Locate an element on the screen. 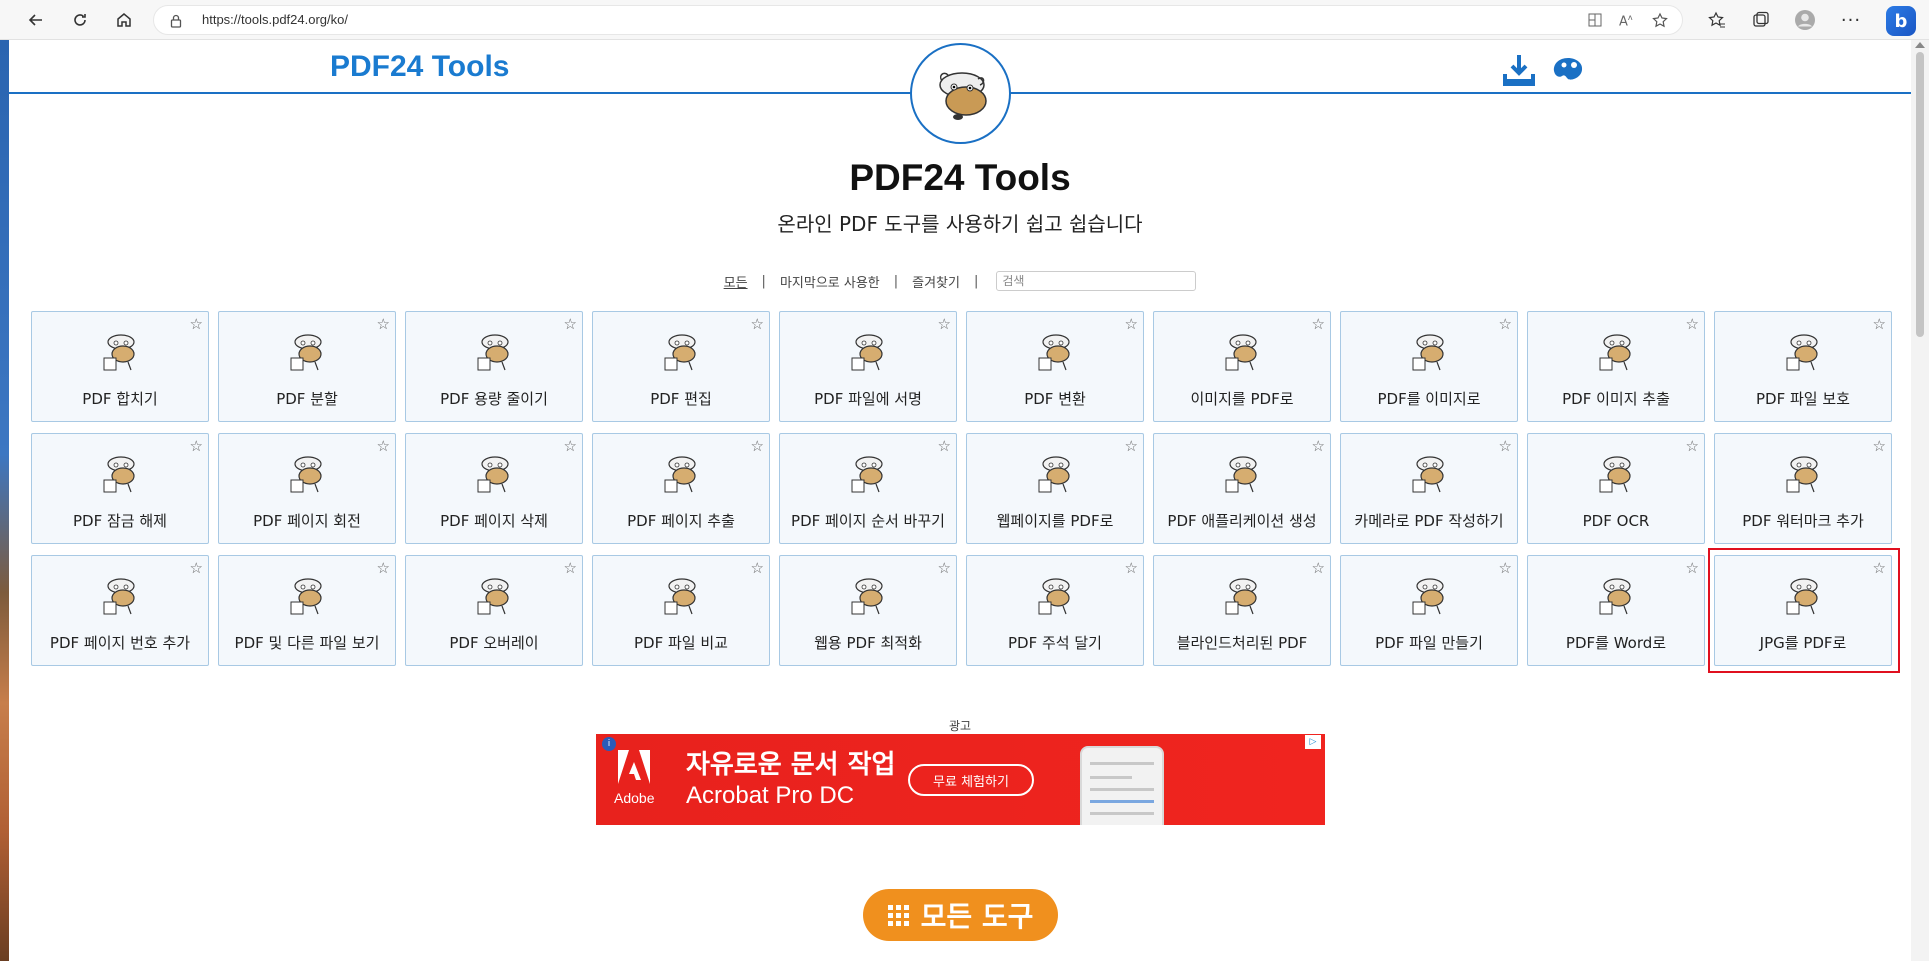  filter-favorites: 즐겨찾기 is located at coordinates (936, 281).